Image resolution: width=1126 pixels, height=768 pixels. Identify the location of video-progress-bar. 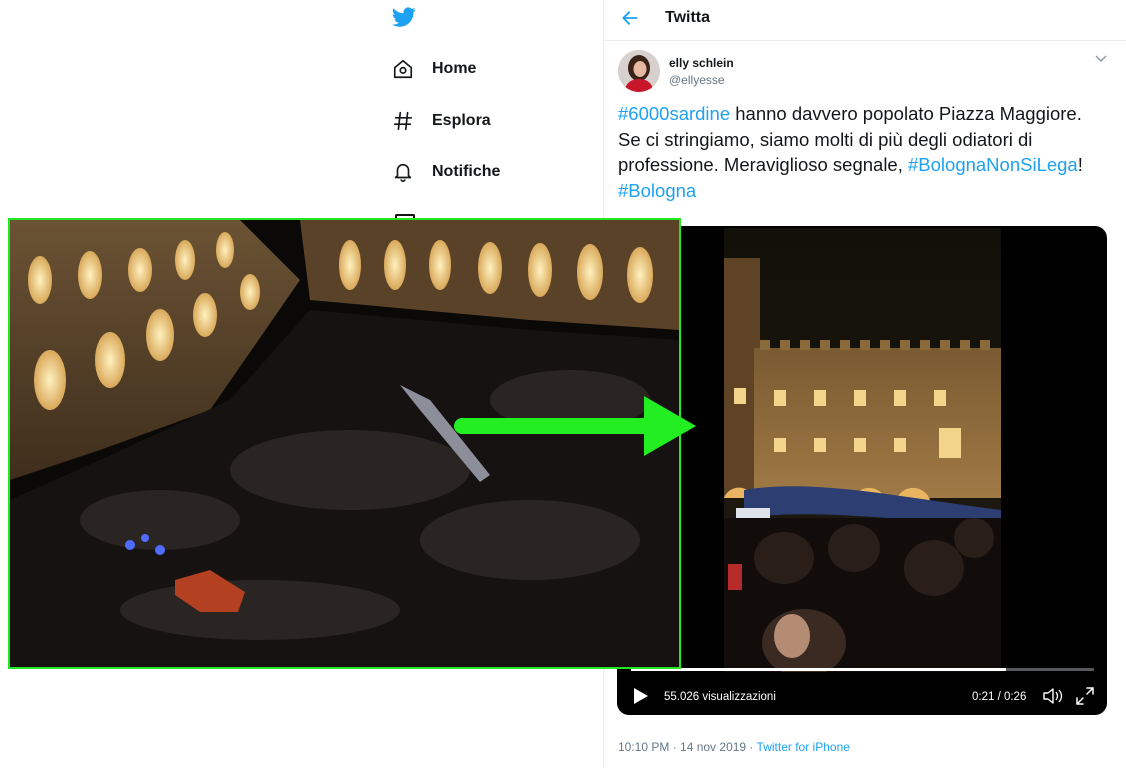
(862, 669).